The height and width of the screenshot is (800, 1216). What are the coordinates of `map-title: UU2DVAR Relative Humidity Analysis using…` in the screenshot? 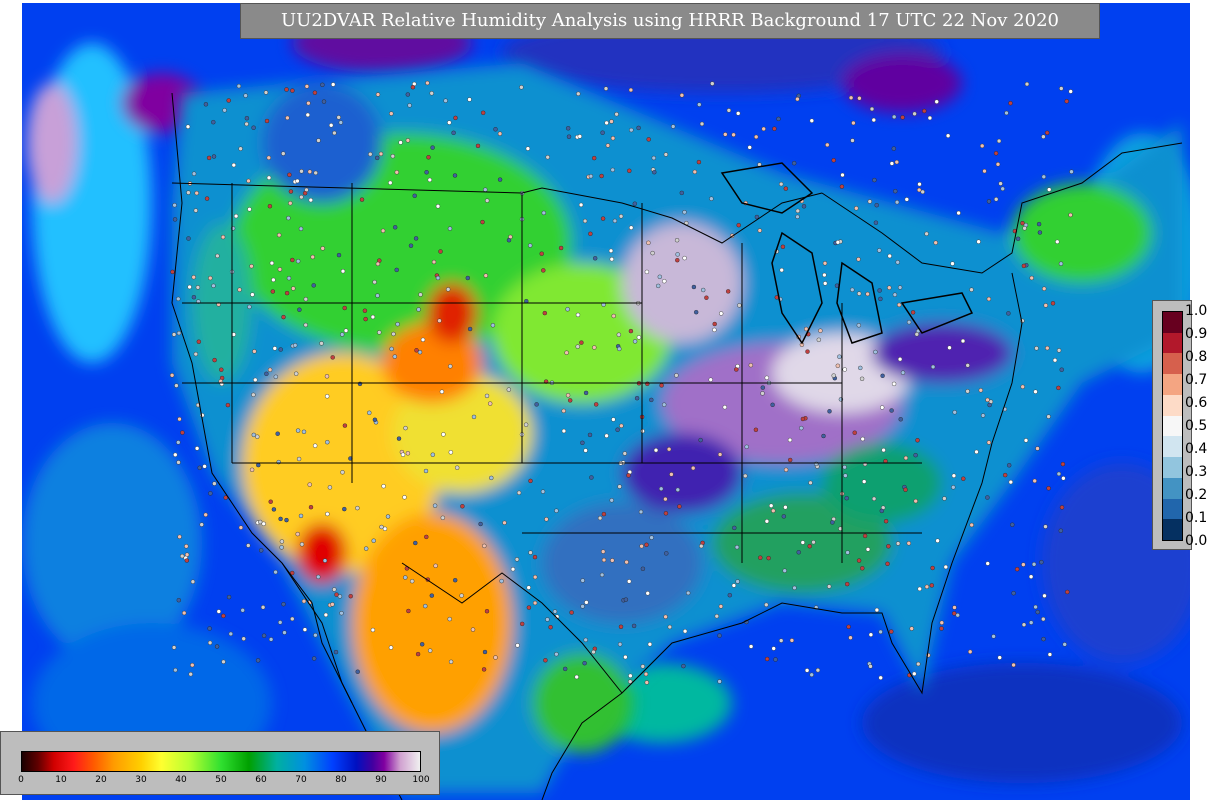 It's located at (670, 21).